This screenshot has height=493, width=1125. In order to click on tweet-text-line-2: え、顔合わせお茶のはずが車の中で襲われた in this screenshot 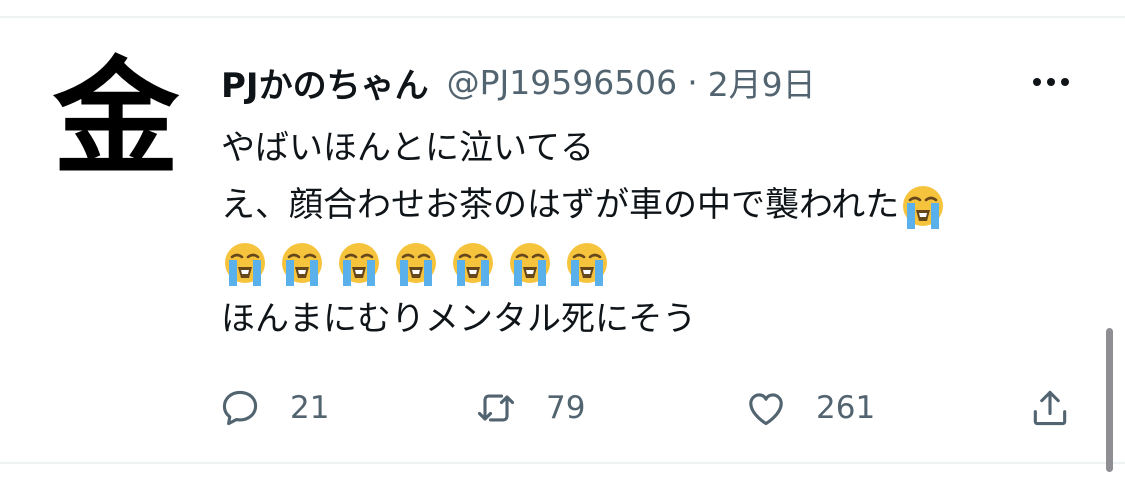, I will do `click(651, 205)`.